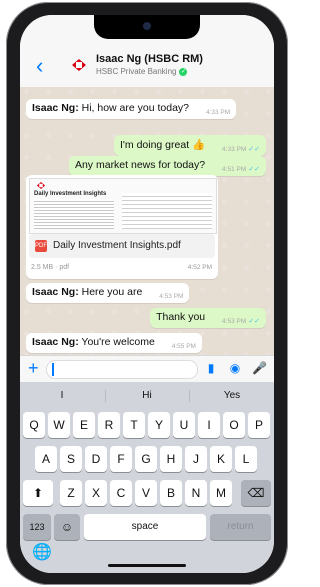 This screenshot has height=587, width=320. What do you see at coordinates (149, 59) in the screenshot?
I see `contact-name: Isaac Ng (HSBC RM)` at bounding box center [149, 59].